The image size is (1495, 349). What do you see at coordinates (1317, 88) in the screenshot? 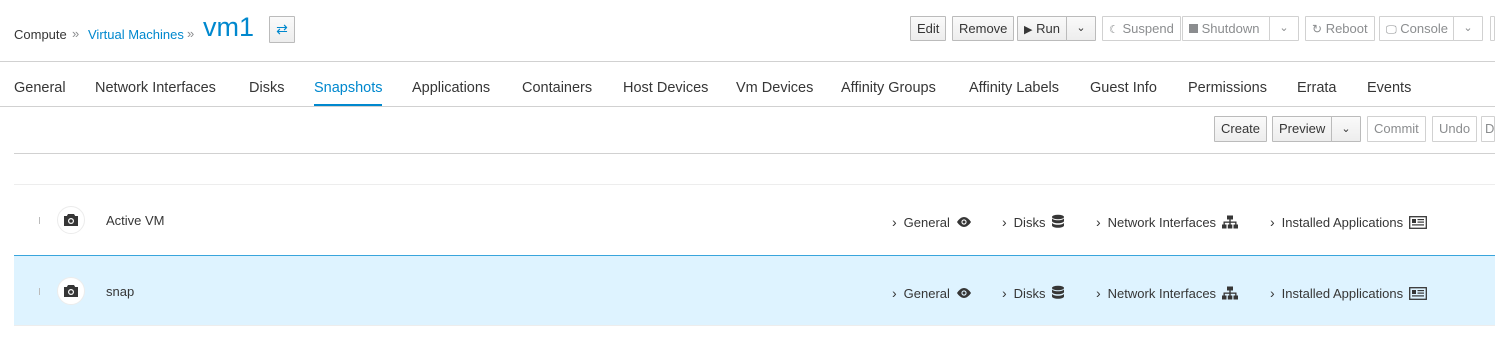
I see `tab-errata: Errata` at bounding box center [1317, 88].